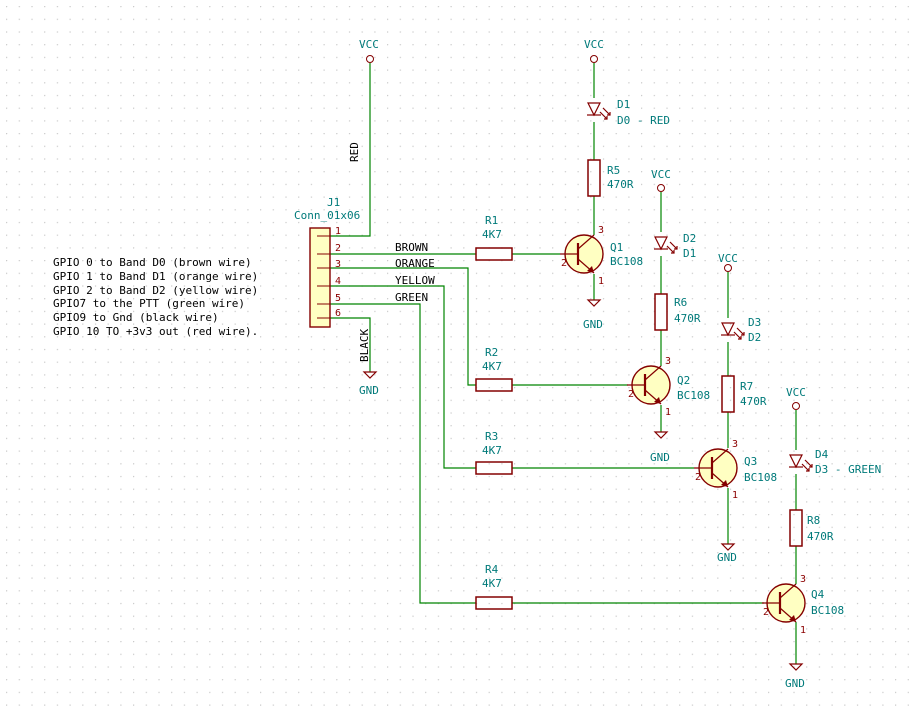 The height and width of the screenshot is (713, 909). What do you see at coordinates (822, 454) in the screenshot?
I see `led-d4-ref: D4` at bounding box center [822, 454].